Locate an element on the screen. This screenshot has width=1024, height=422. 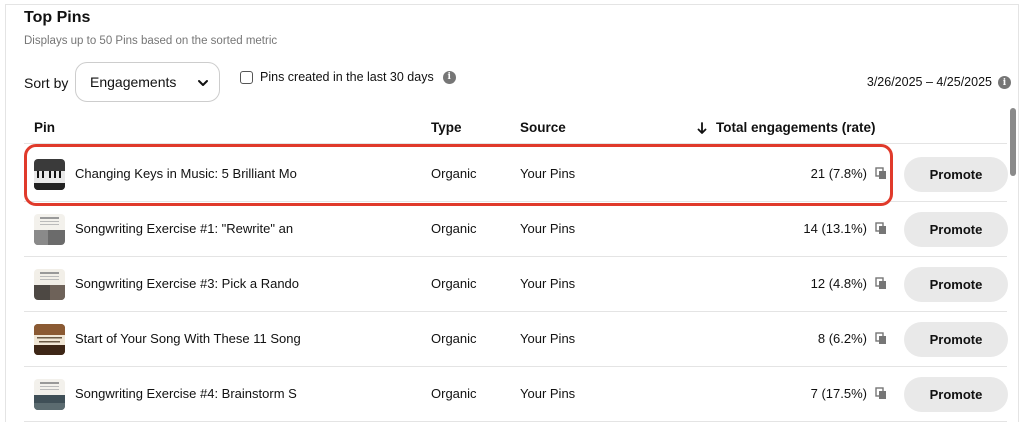
pin-engagements: 8 (6.2%) is located at coordinates (842, 338).